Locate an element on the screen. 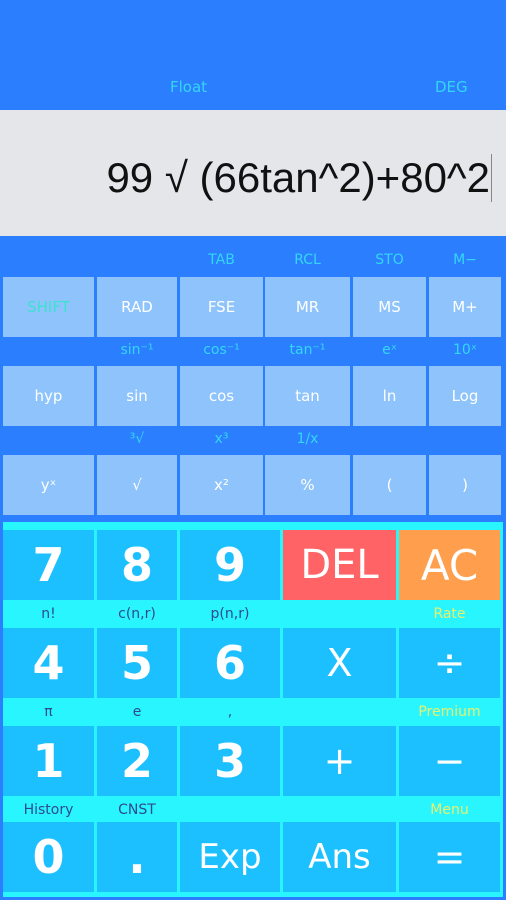 The height and width of the screenshot is (900, 506). one-button: 1 is located at coordinates (48, 761).